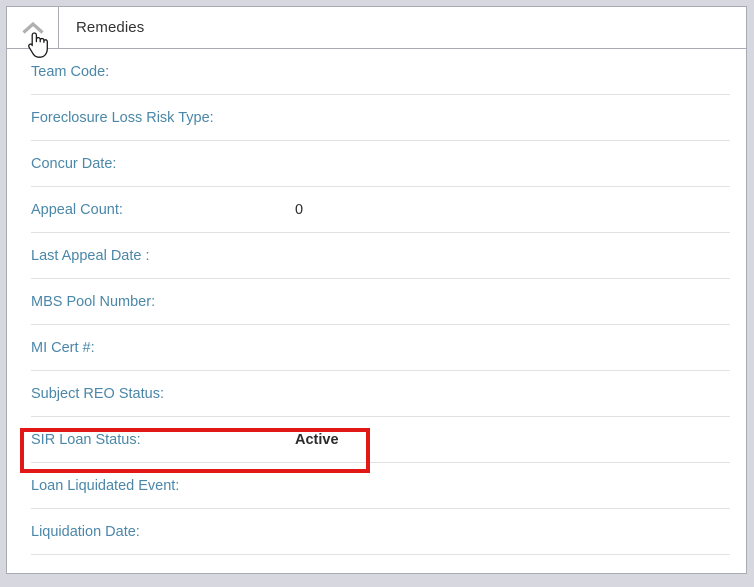 The width and height of the screenshot is (754, 587). I want to click on field-label: Foreclosure Loss Risk Type:, so click(122, 118).